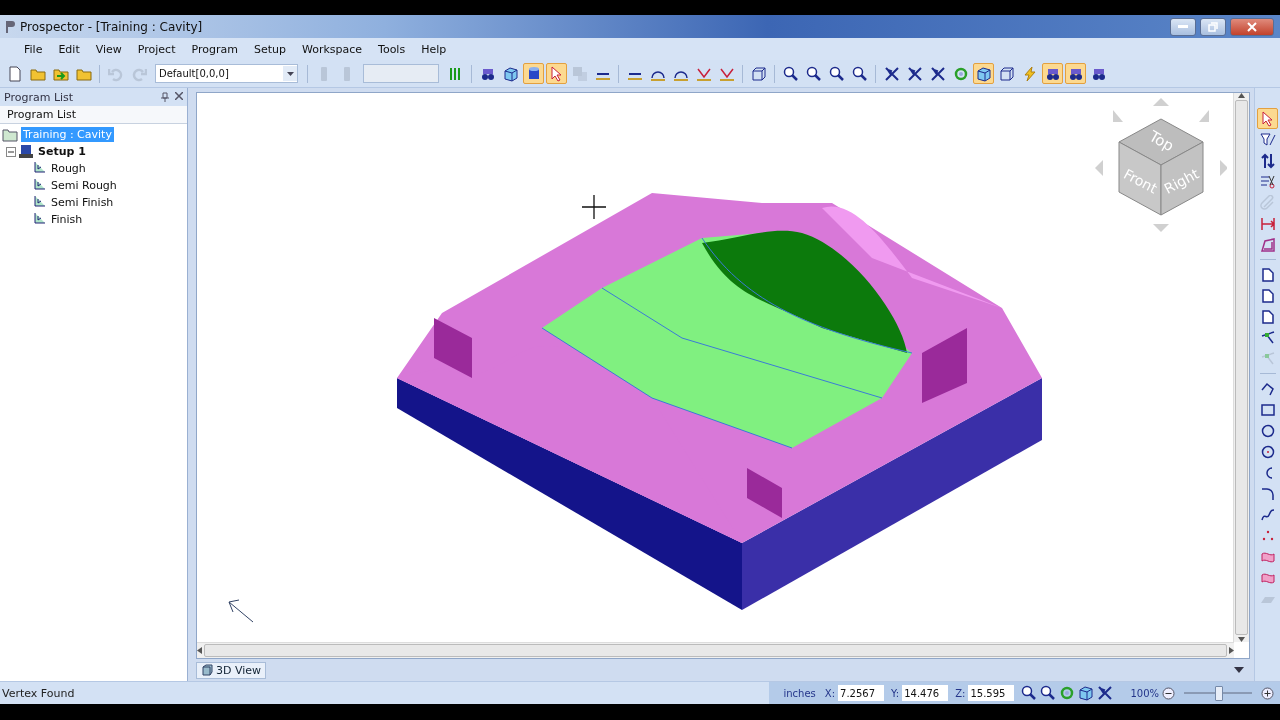 The height and width of the screenshot is (720, 1280). Describe the element at coordinates (1144, 693) in the screenshot. I see `zoom-percent: 100%` at that location.